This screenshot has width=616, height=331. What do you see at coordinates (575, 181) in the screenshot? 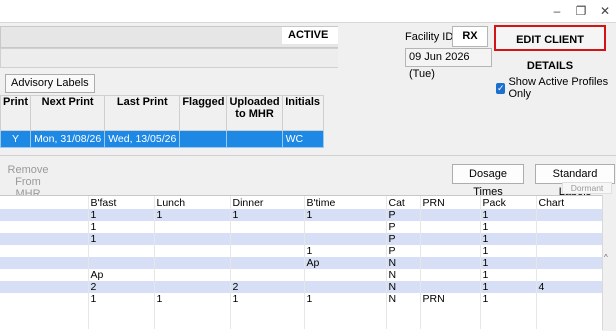
I see `standard-labels-button: Standard Labels` at bounding box center [575, 181].